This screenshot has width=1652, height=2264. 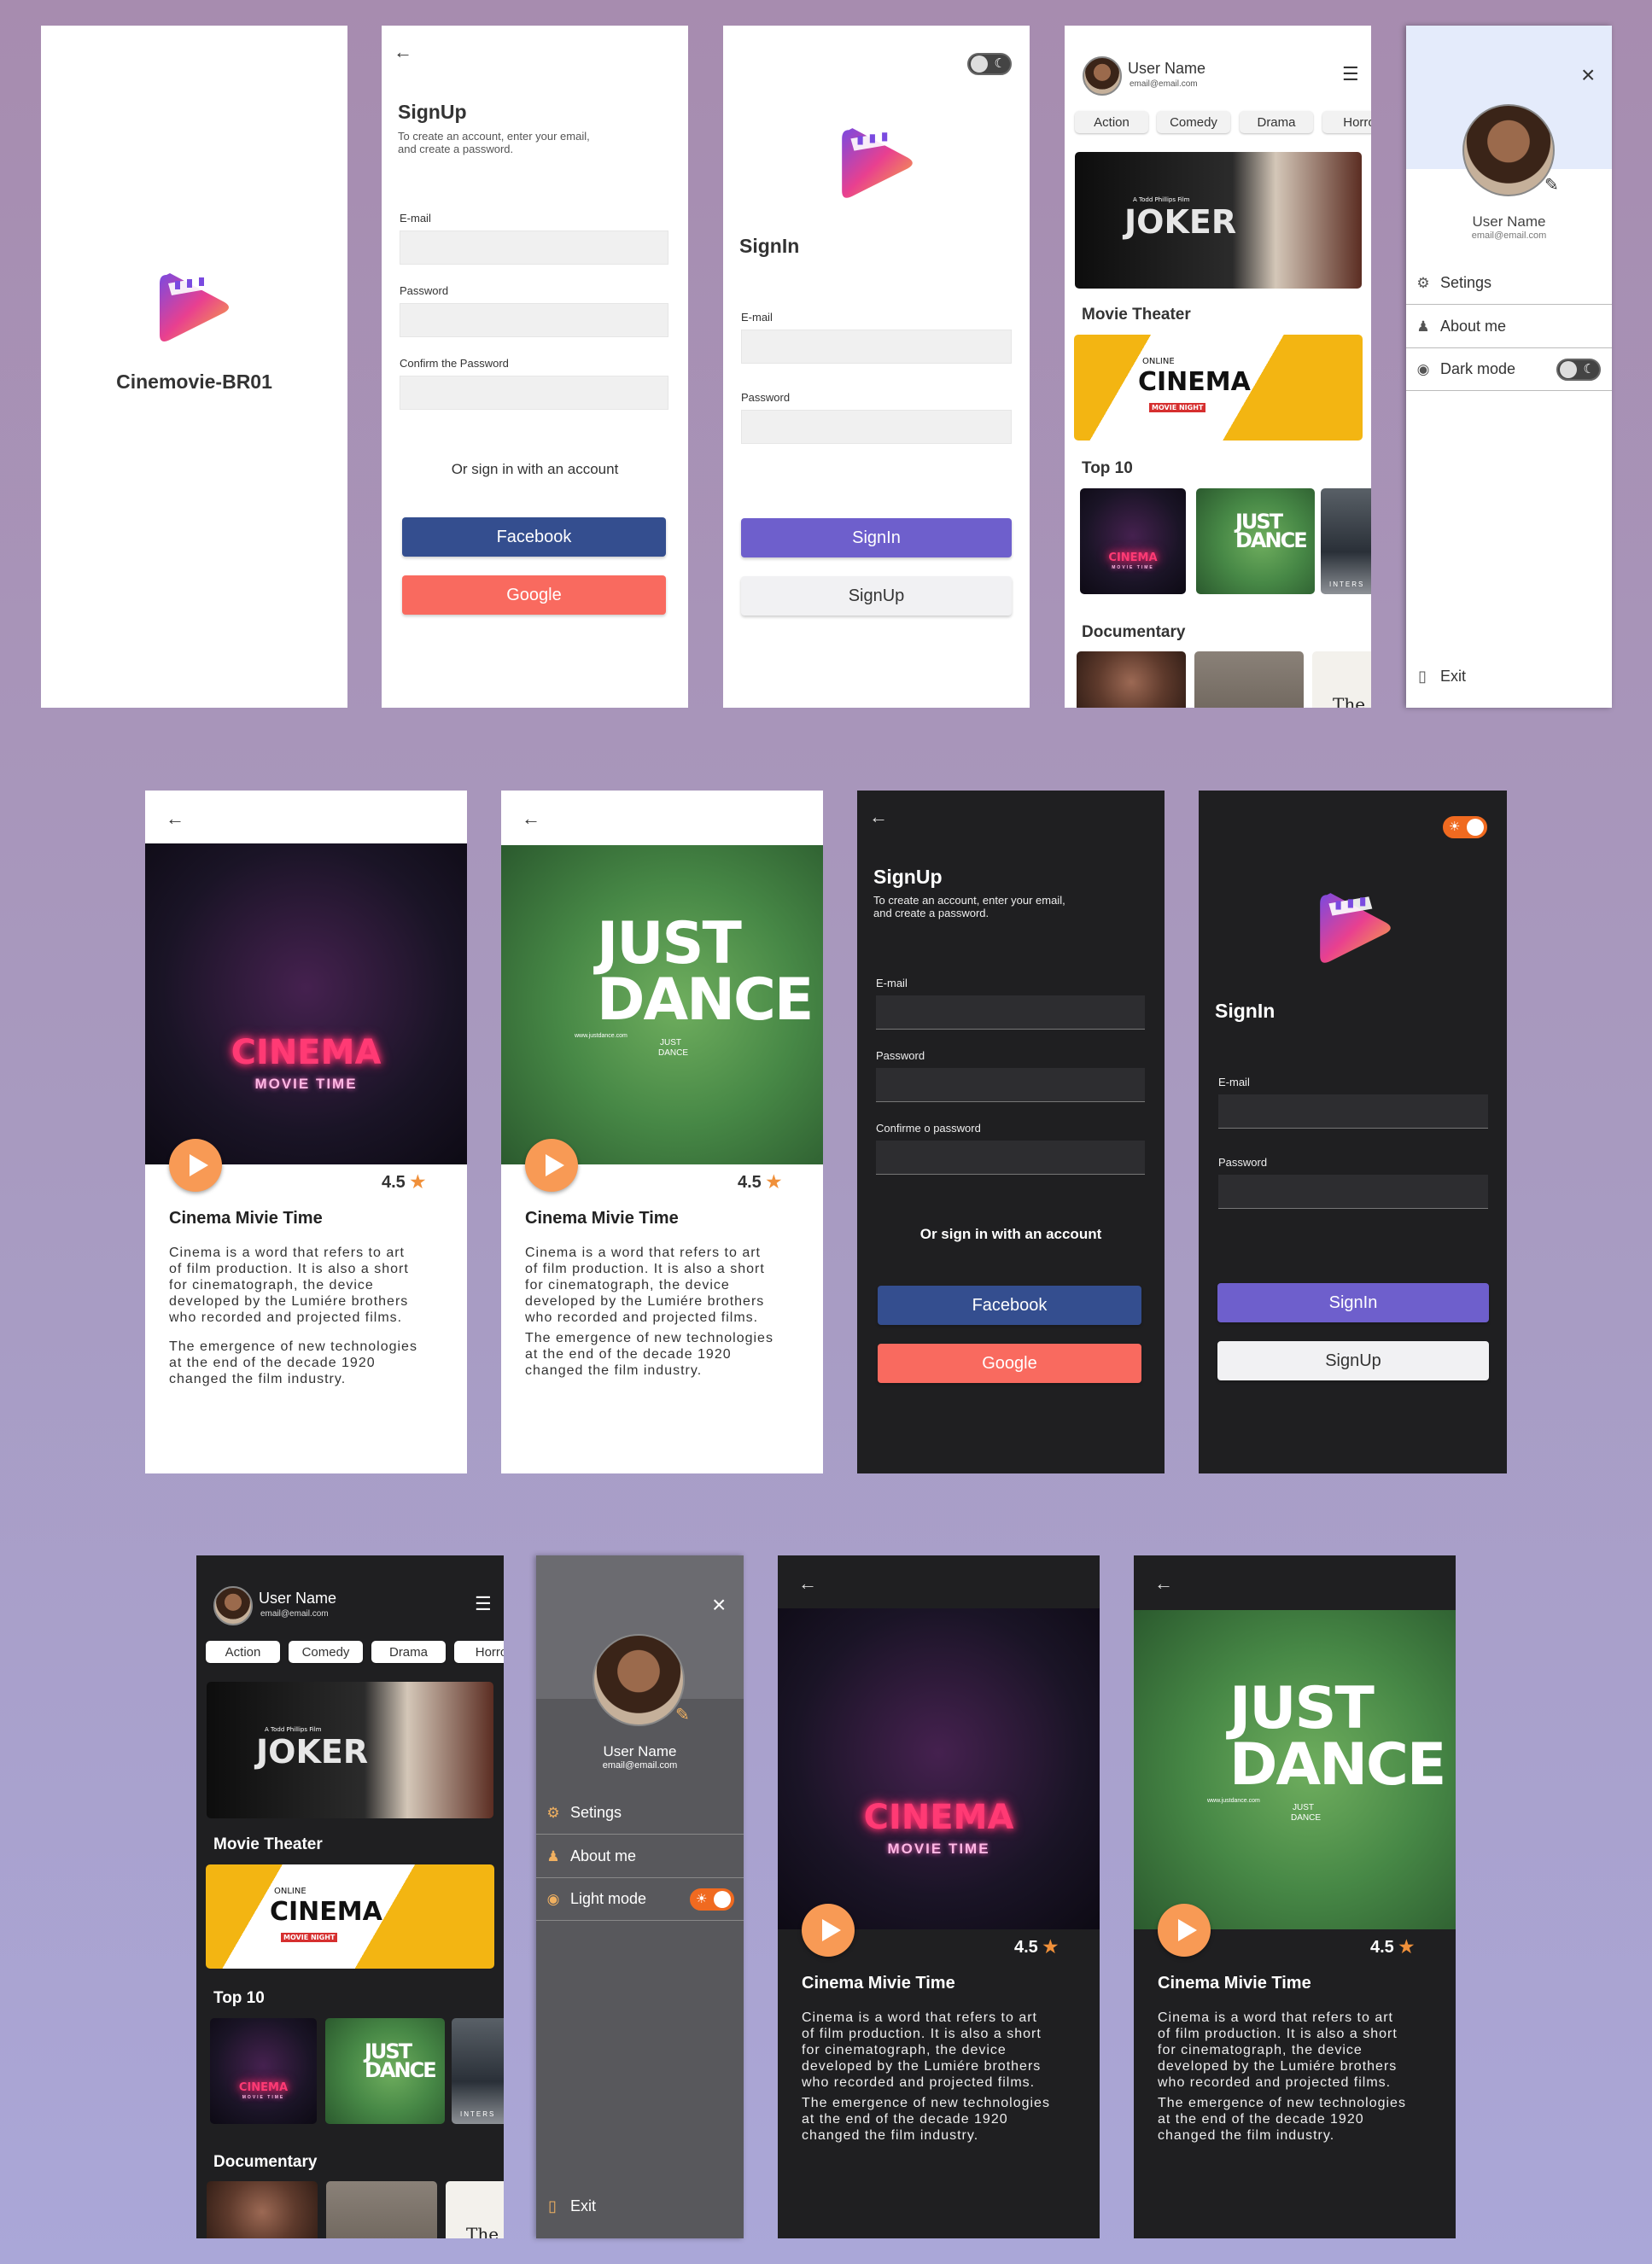 I want to click on dark-mode-toggle: ☾, so click(x=1578, y=370).